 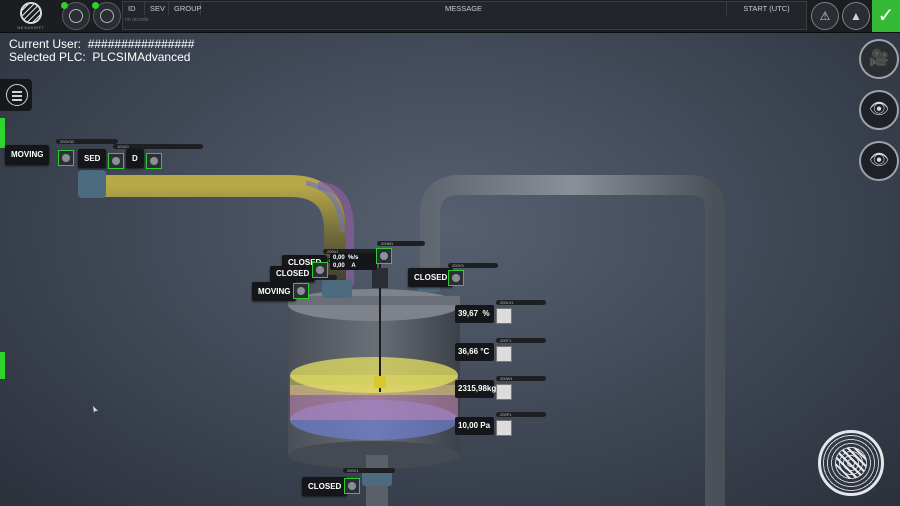 What do you see at coordinates (486, 313) in the screenshot?
I see `level-unit: %` at bounding box center [486, 313].